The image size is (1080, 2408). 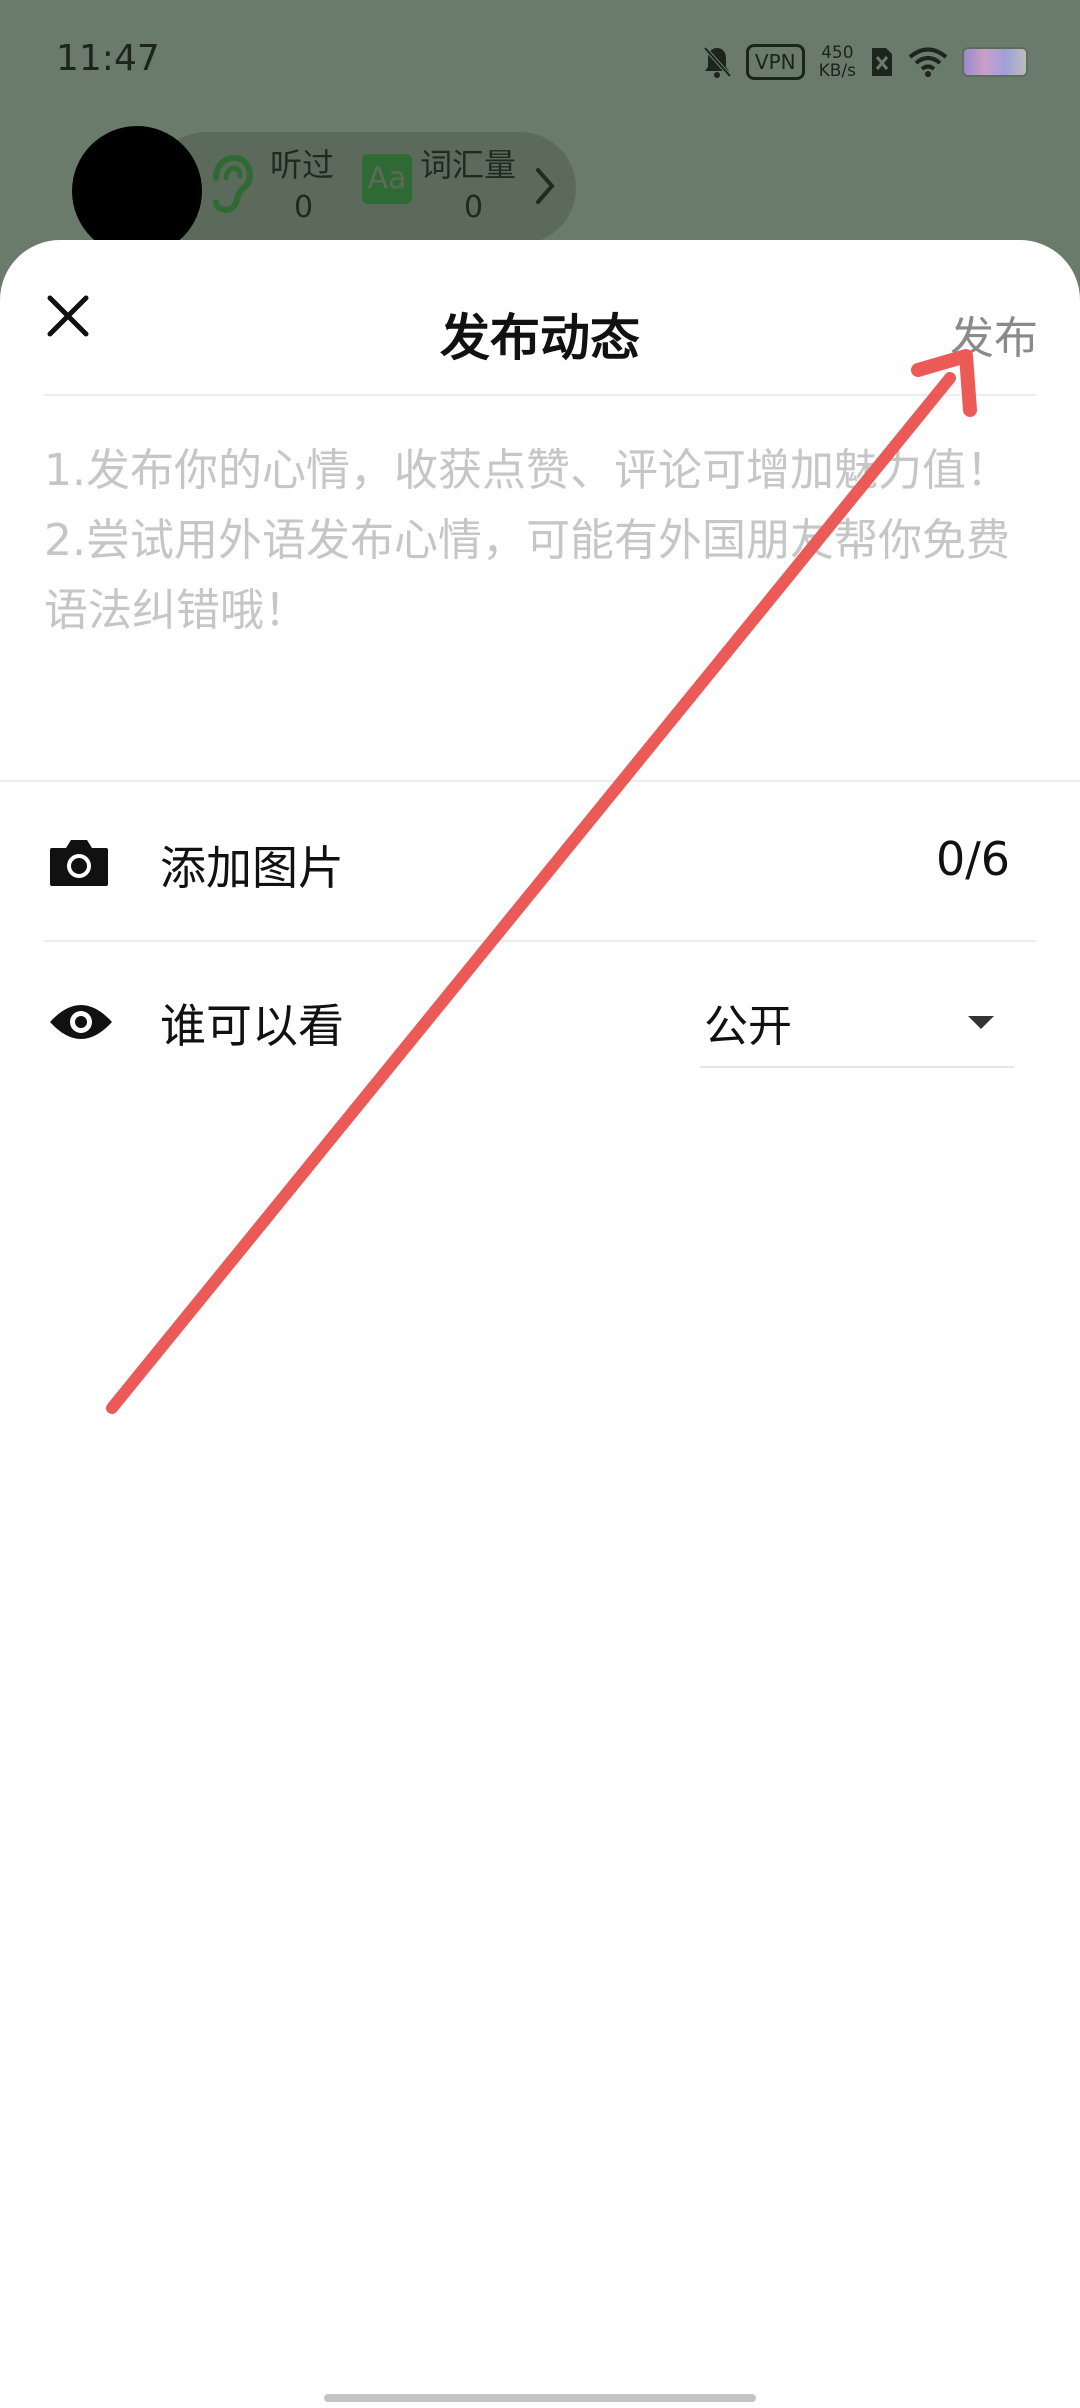 What do you see at coordinates (865, 62) in the screenshot?
I see `status-icons: VPN 450 KB/s` at bounding box center [865, 62].